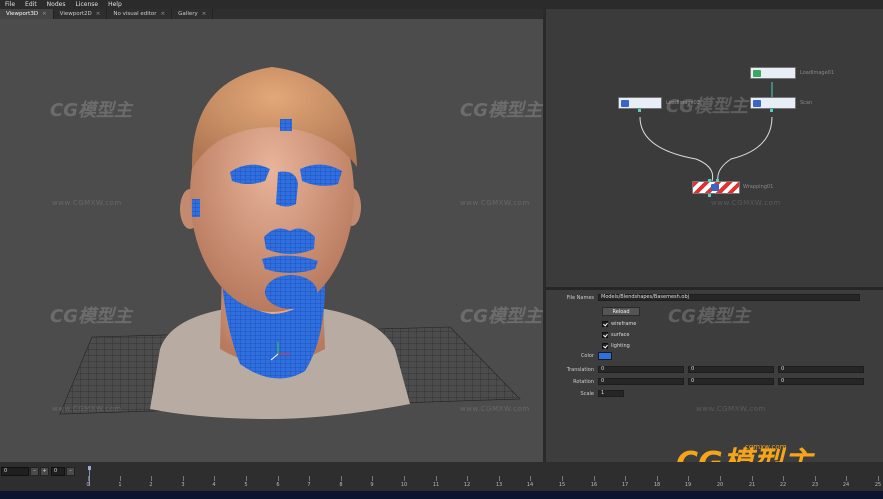  What do you see at coordinates (580, 369) in the screenshot?
I see `translation-label: Translation` at bounding box center [580, 369].